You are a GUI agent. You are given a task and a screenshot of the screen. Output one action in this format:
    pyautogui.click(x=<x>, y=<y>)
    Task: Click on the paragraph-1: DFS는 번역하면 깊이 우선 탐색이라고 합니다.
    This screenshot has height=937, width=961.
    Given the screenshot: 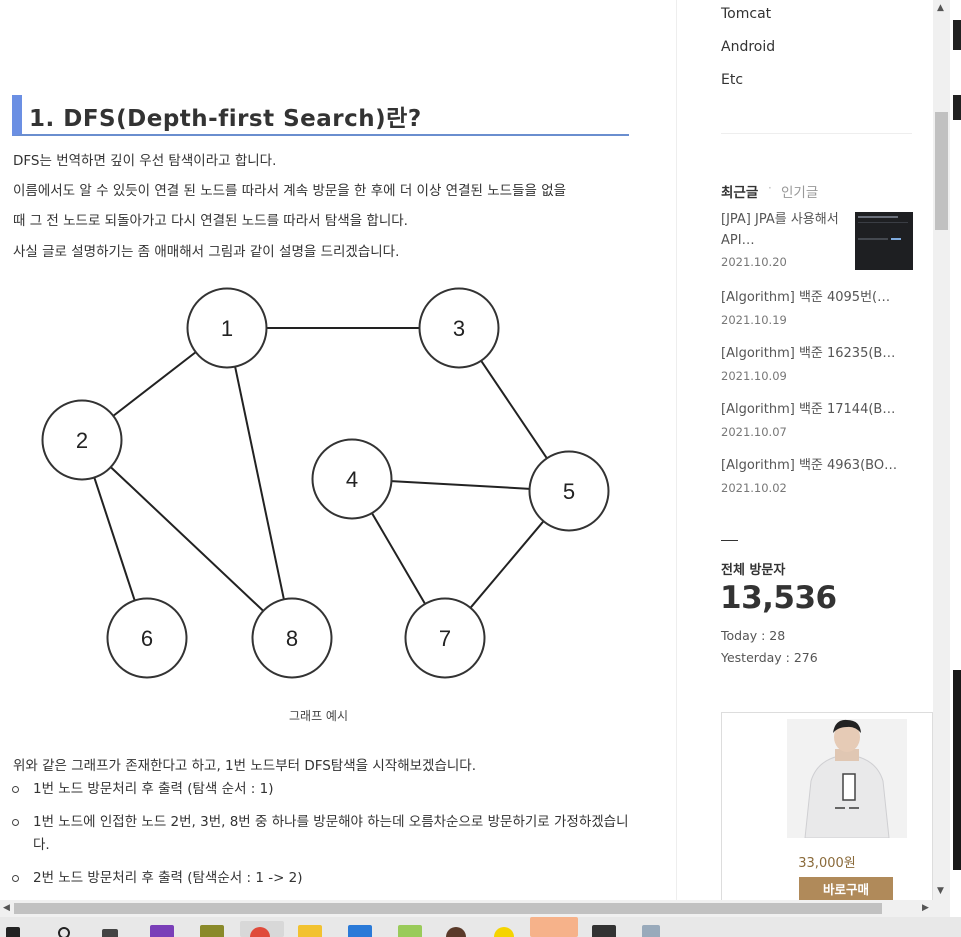 What is the action you would take?
    pyautogui.click(x=145, y=161)
    